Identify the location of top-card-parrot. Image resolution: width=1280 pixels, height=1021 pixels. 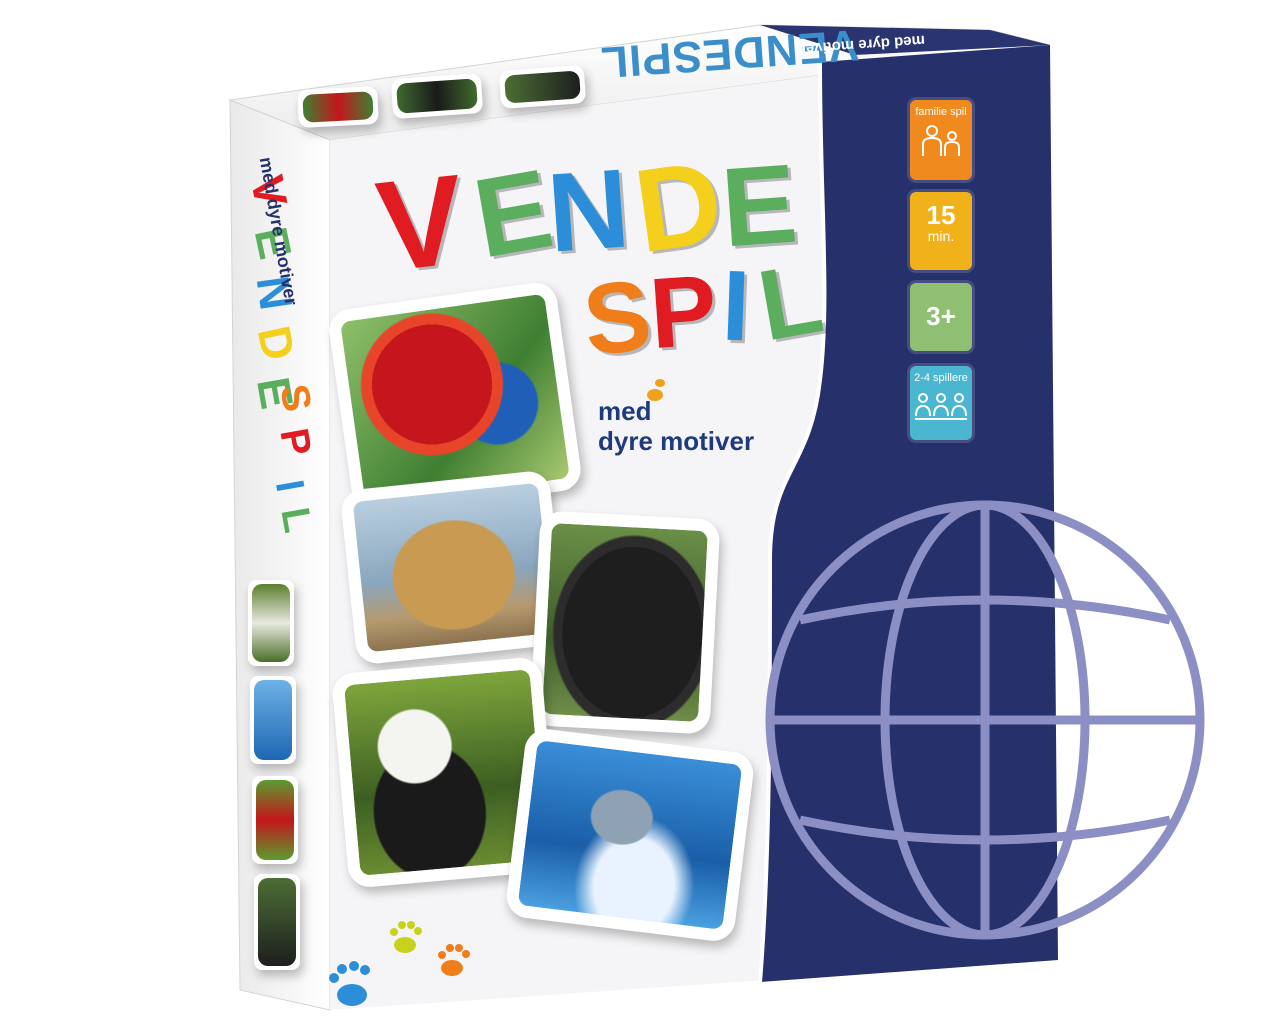
(338, 107).